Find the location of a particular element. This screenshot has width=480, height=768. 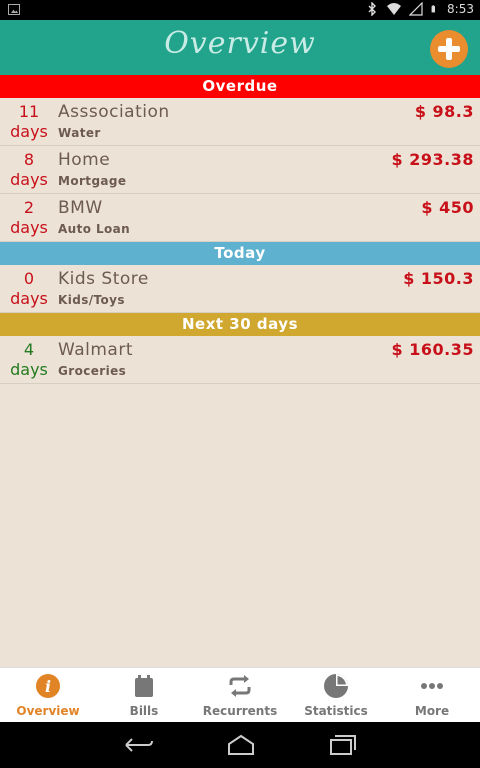

bill-category: Kids/Toys is located at coordinates (91, 300).